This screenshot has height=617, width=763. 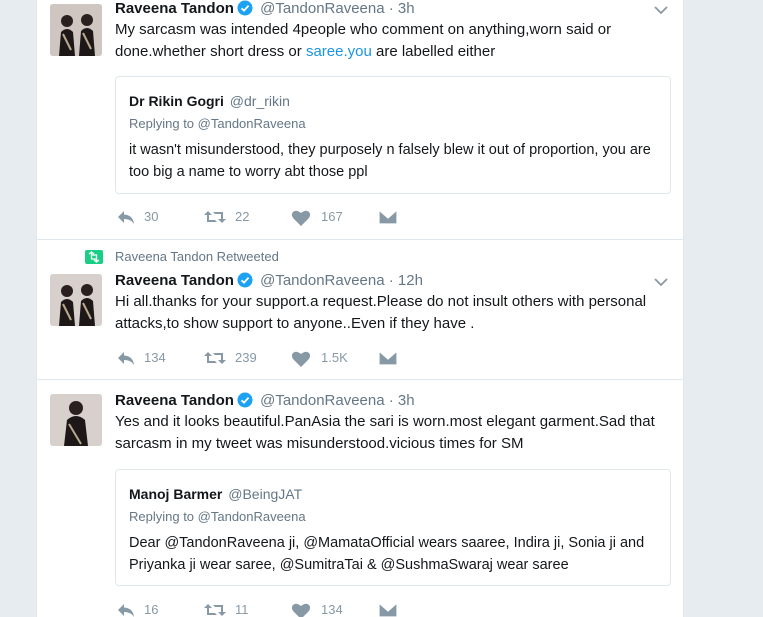 What do you see at coordinates (94, 257) in the screenshot?
I see `retweet-context-icon` at bounding box center [94, 257].